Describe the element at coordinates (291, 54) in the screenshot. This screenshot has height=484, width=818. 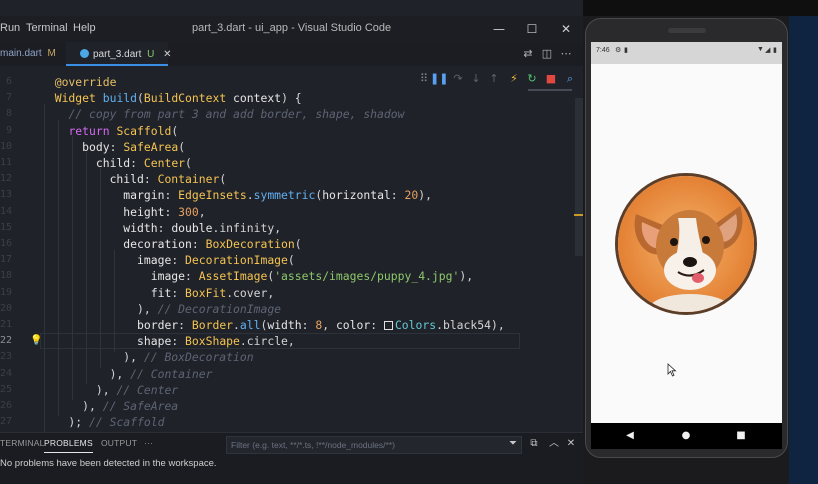
I see `editor-tab-bar: main.dart M part_3.dart U ✕ ⇄ ◫ ⋯` at that location.